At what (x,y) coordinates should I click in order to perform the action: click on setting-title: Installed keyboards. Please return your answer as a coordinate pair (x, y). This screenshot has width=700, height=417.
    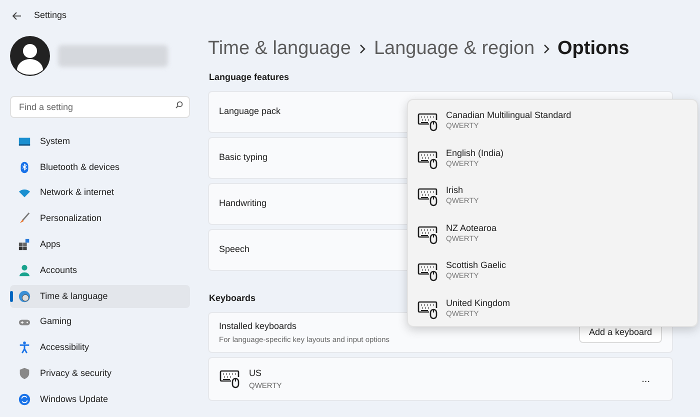
    Looking at the image, I should click on (258, 327).